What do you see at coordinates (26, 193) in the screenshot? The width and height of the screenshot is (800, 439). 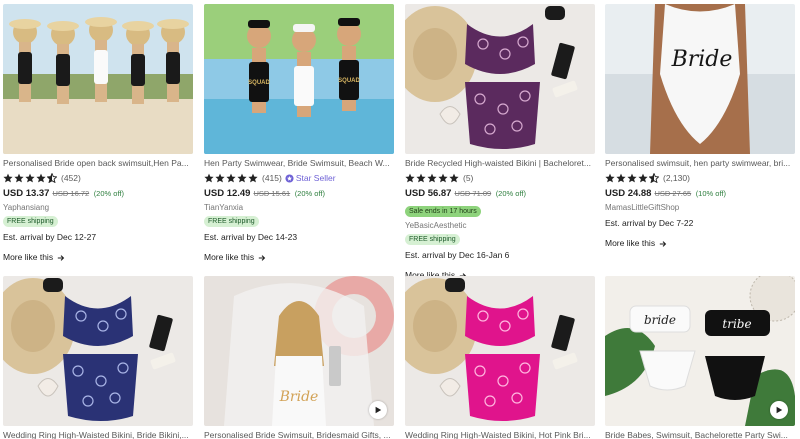 I see `sale-price: USD 13.37` at bounding box center [26, 193].